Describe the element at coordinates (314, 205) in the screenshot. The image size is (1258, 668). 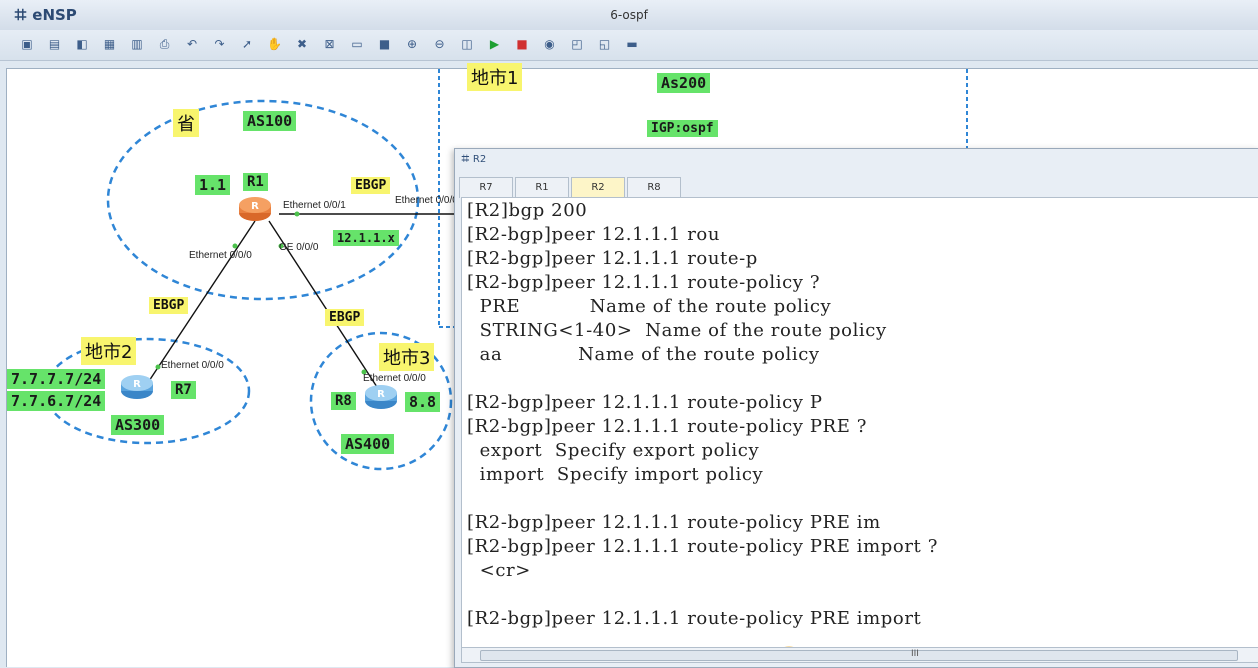
I see `r1-eth001-port: Ethernet 0/0/1` at that location.